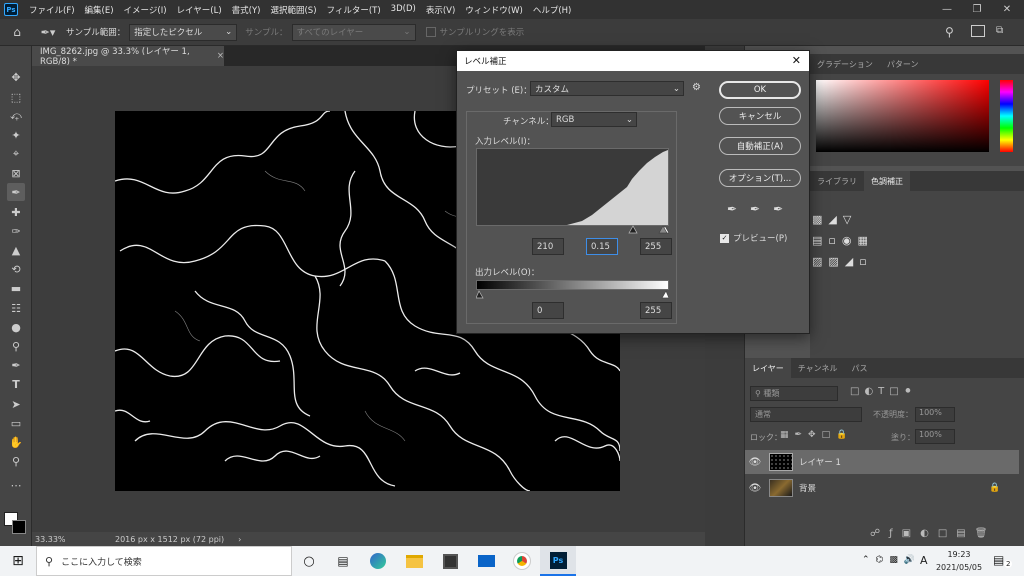  What do you see at coordinates (903, 64) in the screenshot?
I see `tab-pattern: パターン` at bounding box center [903, 64].